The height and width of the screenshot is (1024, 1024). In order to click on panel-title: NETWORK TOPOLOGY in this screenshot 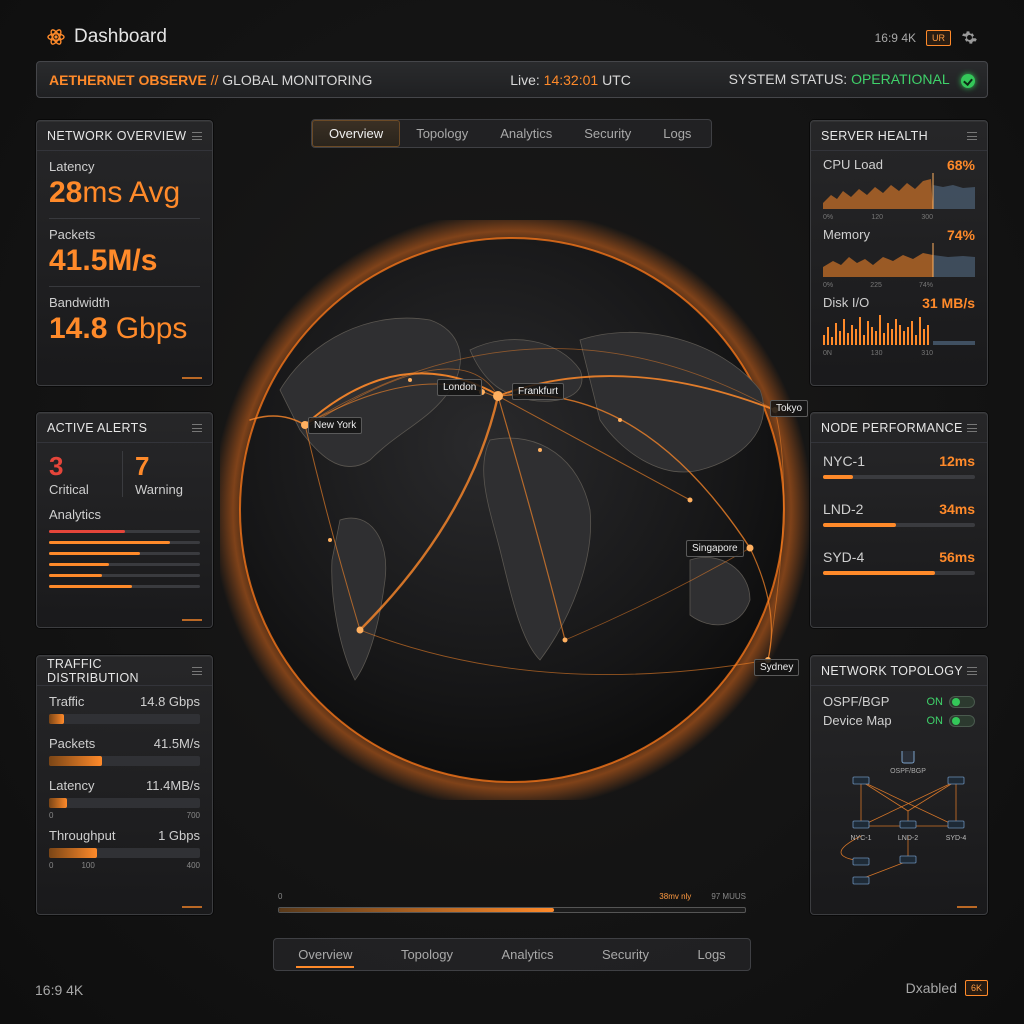, I will do `click(892, 670)`.